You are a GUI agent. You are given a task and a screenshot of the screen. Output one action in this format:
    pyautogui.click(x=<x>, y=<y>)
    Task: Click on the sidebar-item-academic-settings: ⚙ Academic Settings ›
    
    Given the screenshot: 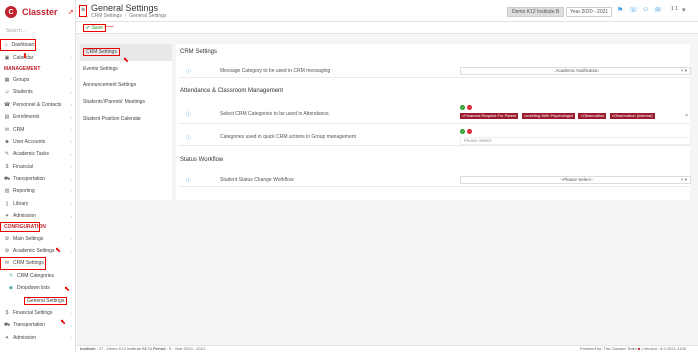 What is the action you would take?
    pyautogui.click(x=37, y=251)
    